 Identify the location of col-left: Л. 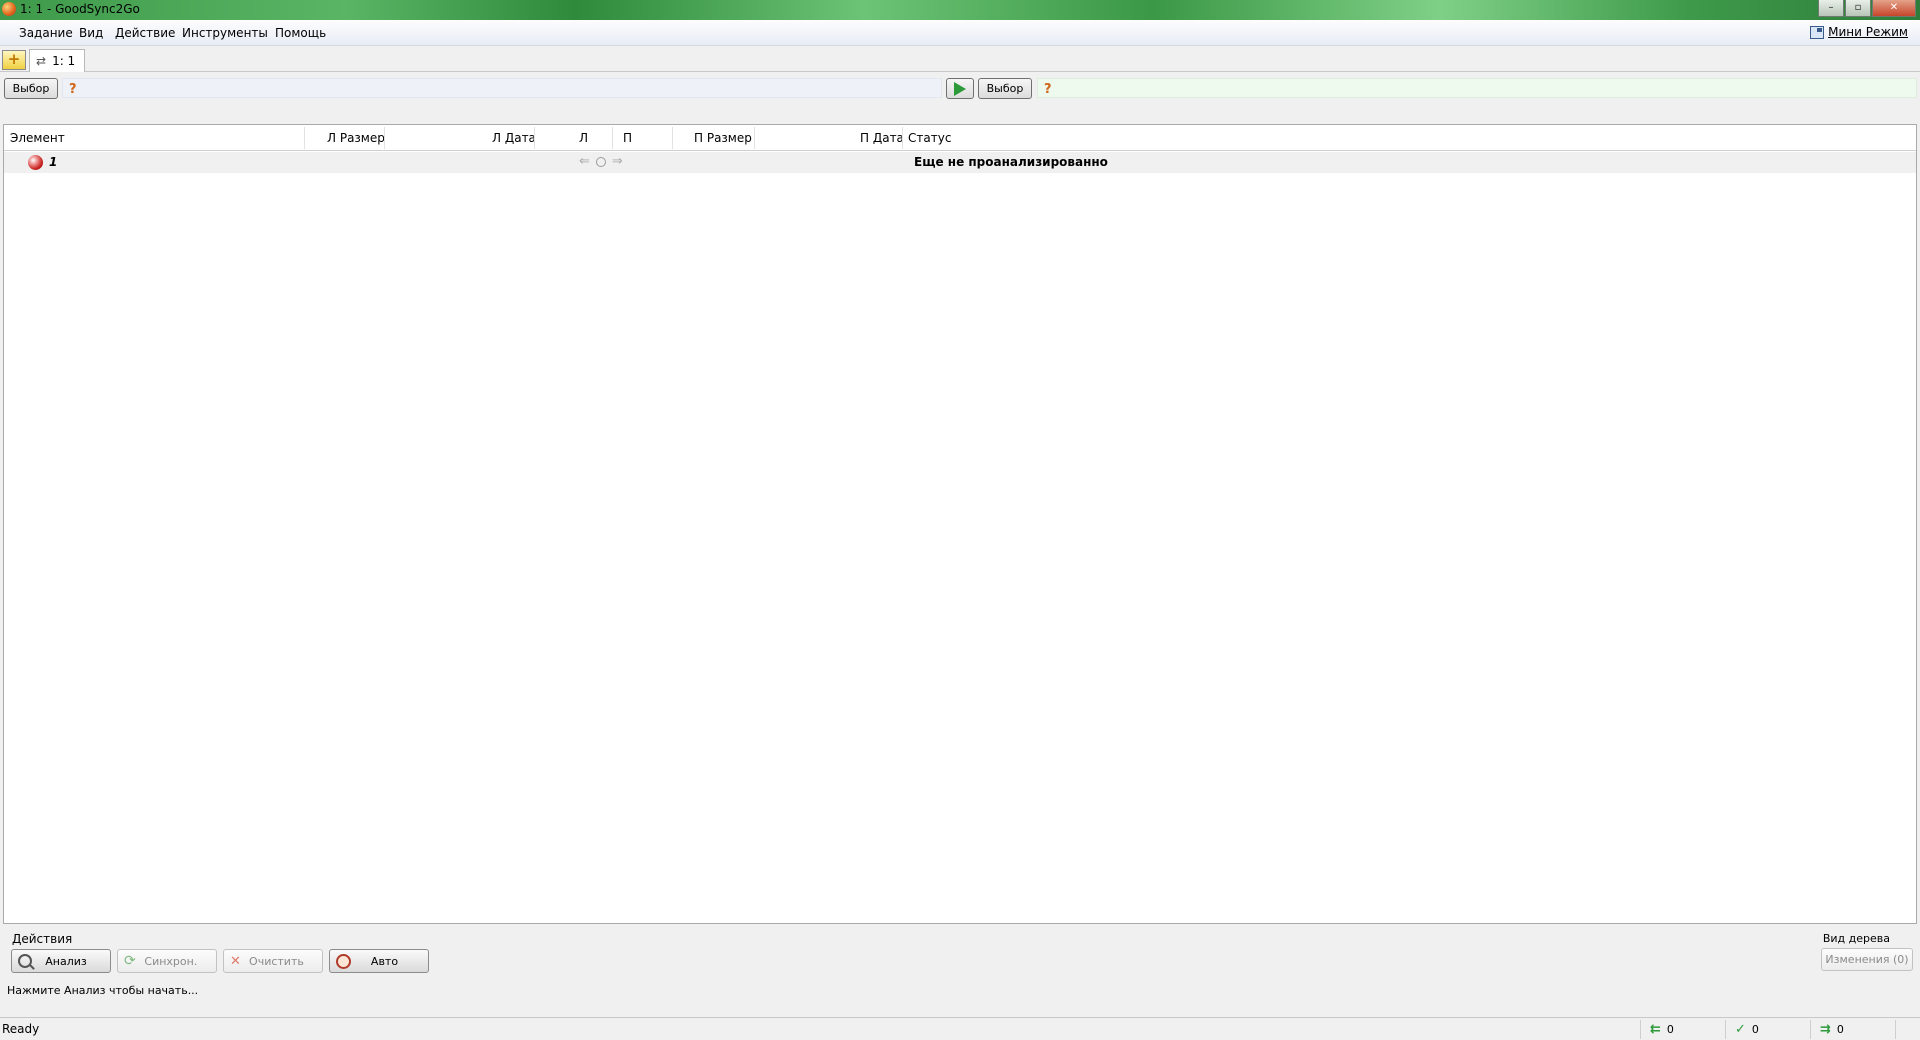
(583, 138).